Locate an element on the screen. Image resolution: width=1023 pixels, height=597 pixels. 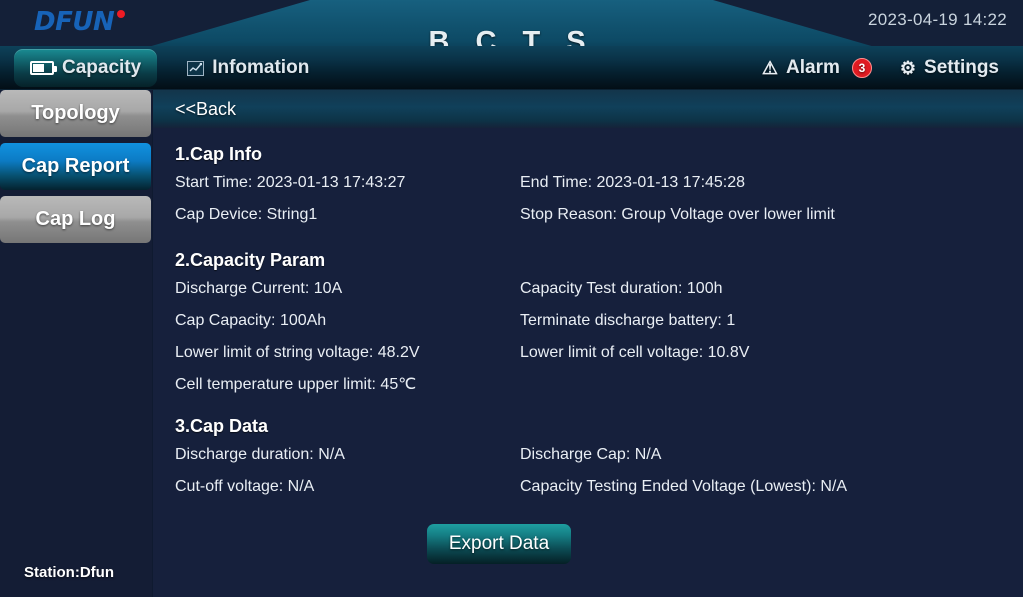
back-bar: <<Back is located at coordinates (588, 109).